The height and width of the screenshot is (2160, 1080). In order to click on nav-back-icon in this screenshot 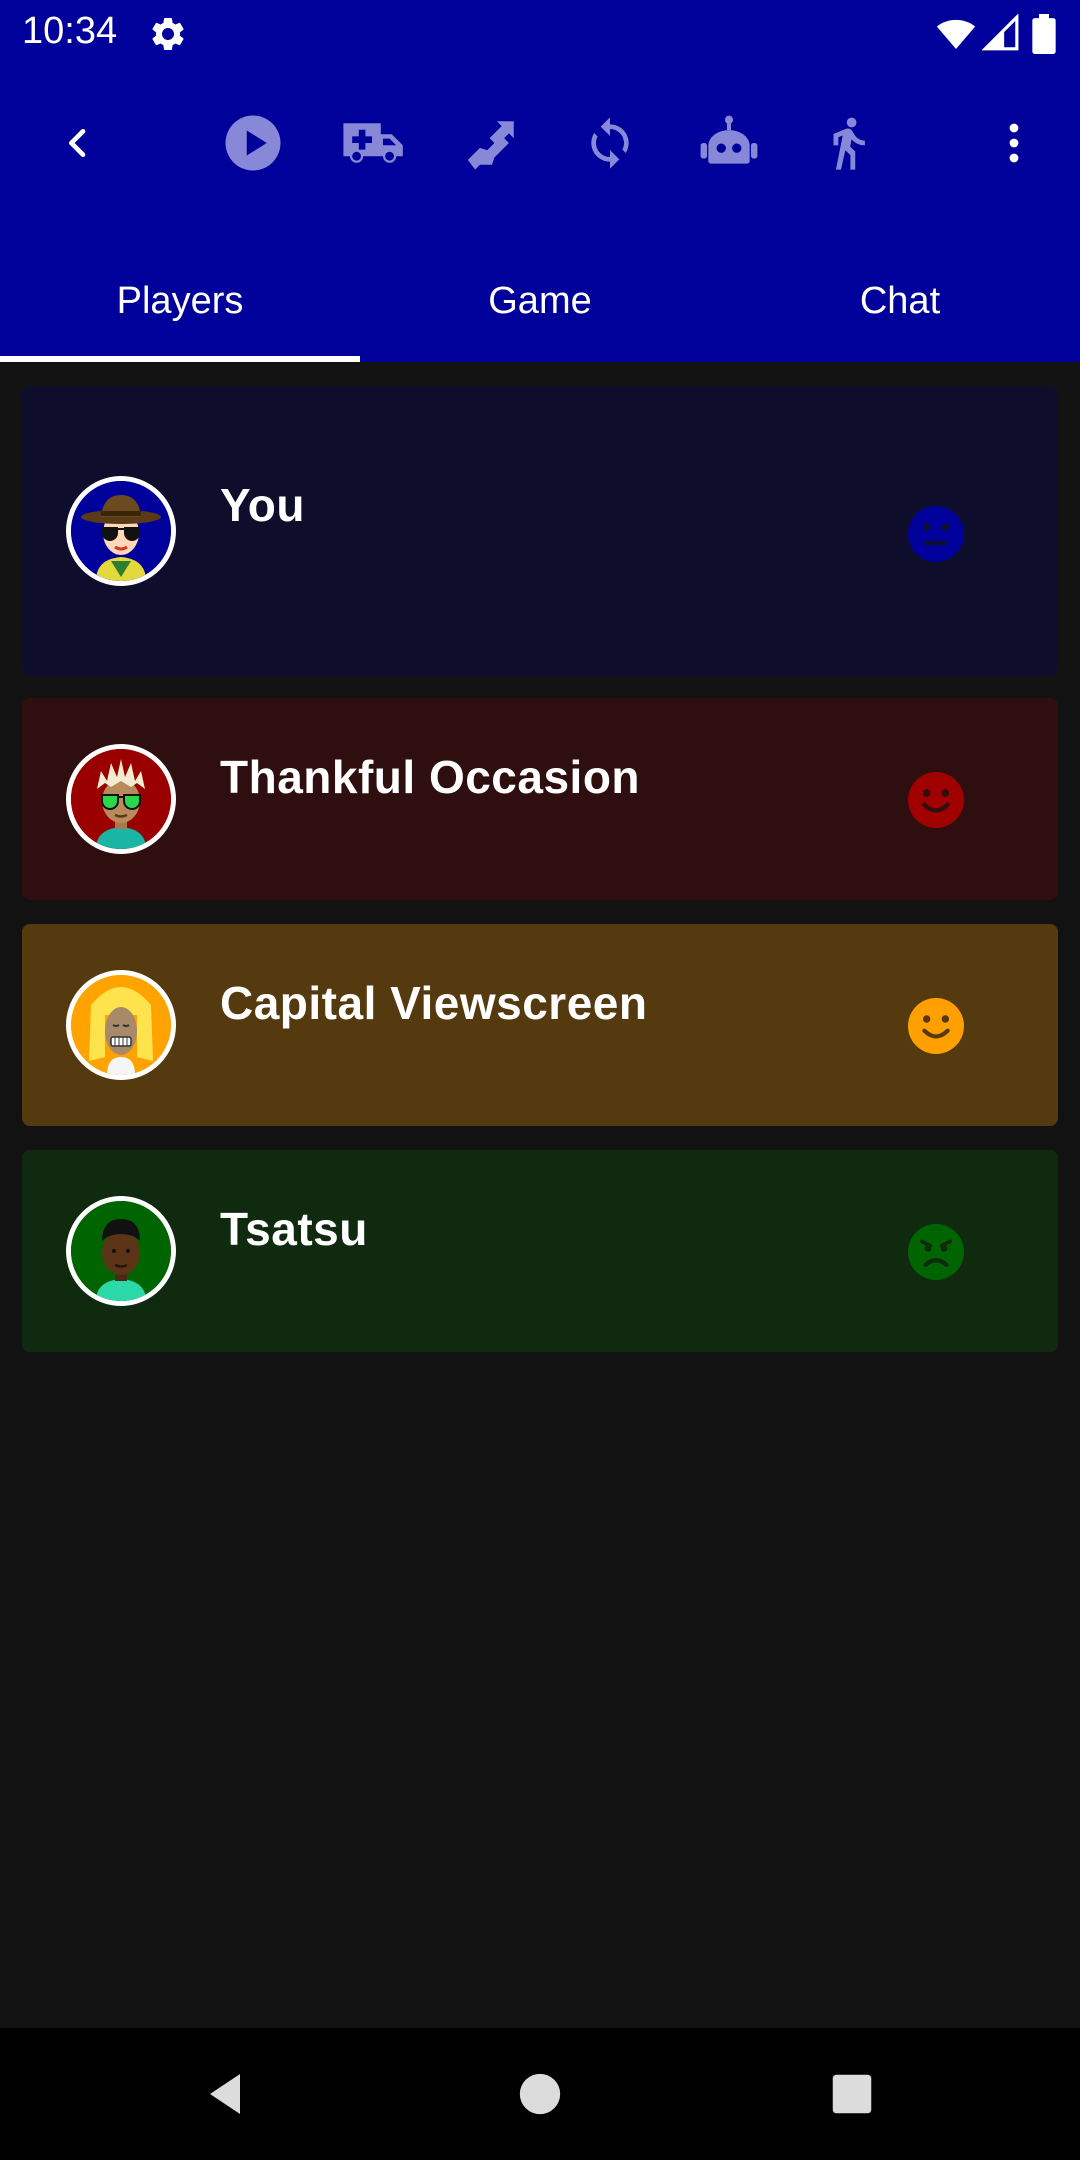, I will do `click(225, 2094)`.